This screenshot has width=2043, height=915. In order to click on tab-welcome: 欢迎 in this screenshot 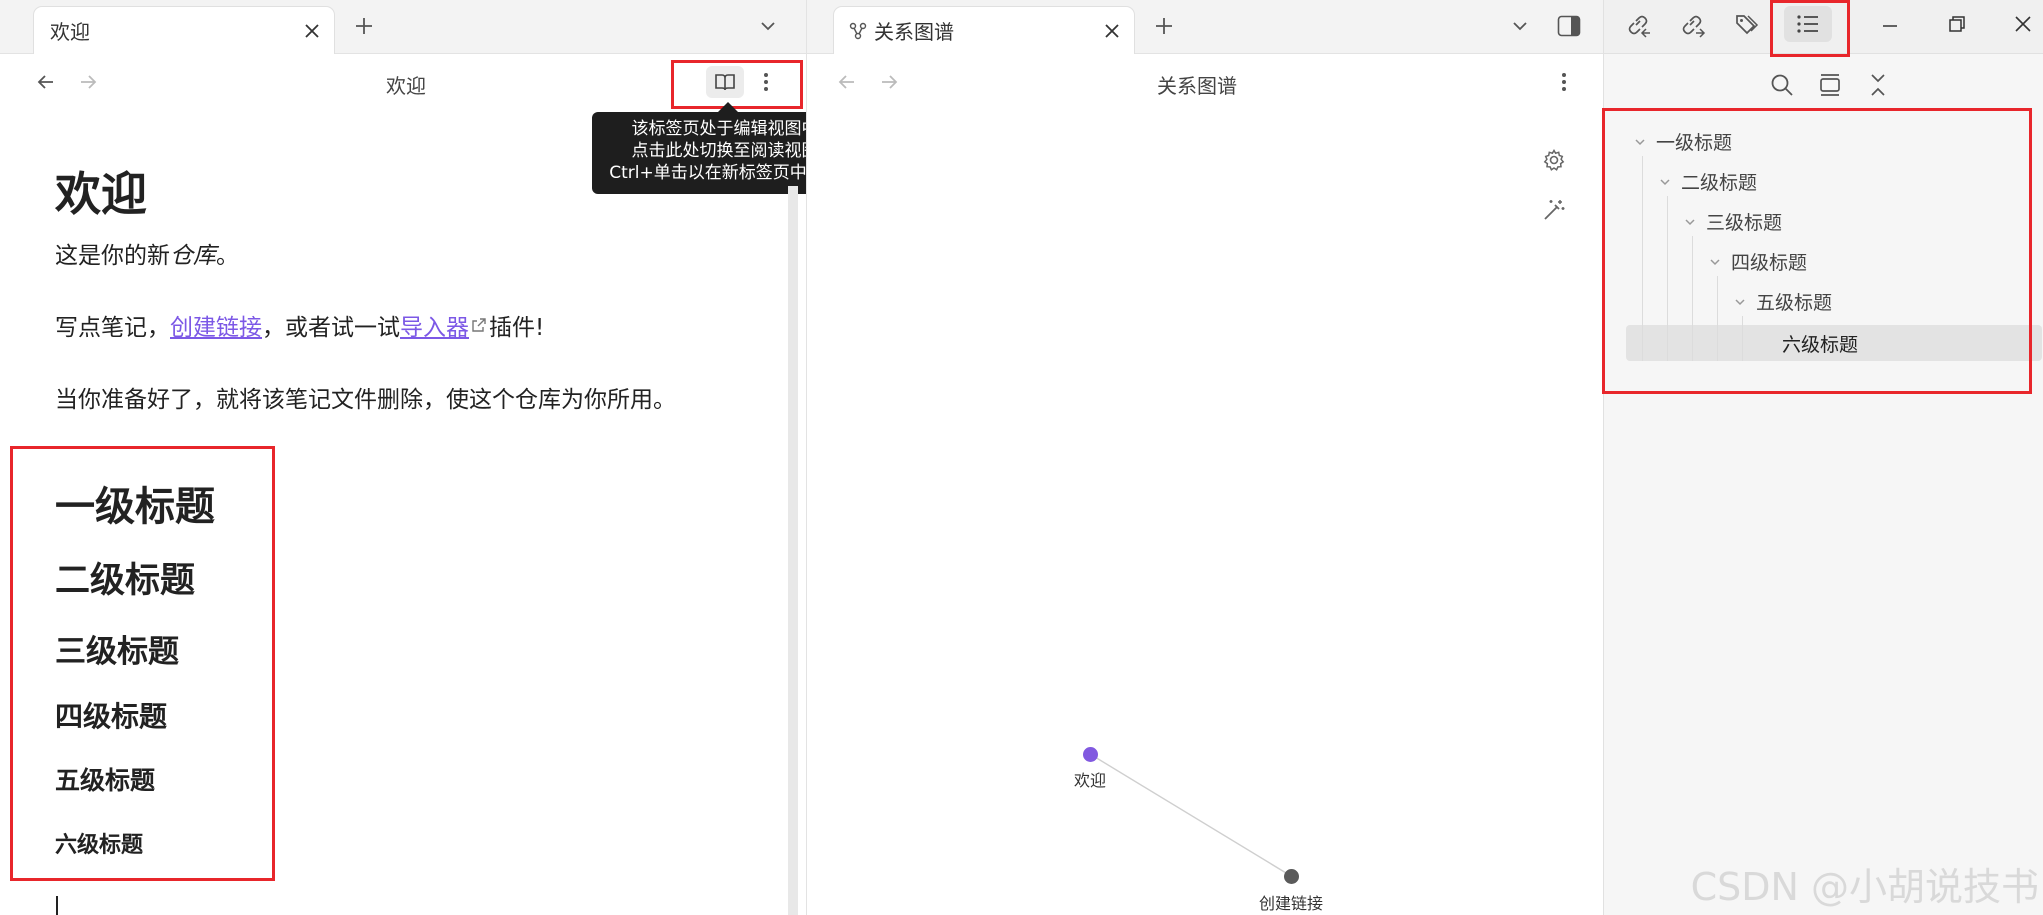, I will do `click(184, 30)`.